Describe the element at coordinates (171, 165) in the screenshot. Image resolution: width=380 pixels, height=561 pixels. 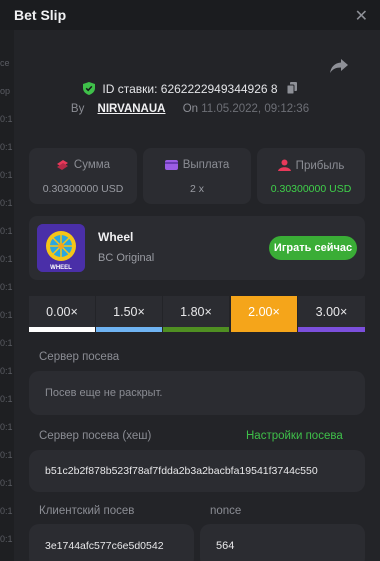
I see `wallet-icon` at that location.